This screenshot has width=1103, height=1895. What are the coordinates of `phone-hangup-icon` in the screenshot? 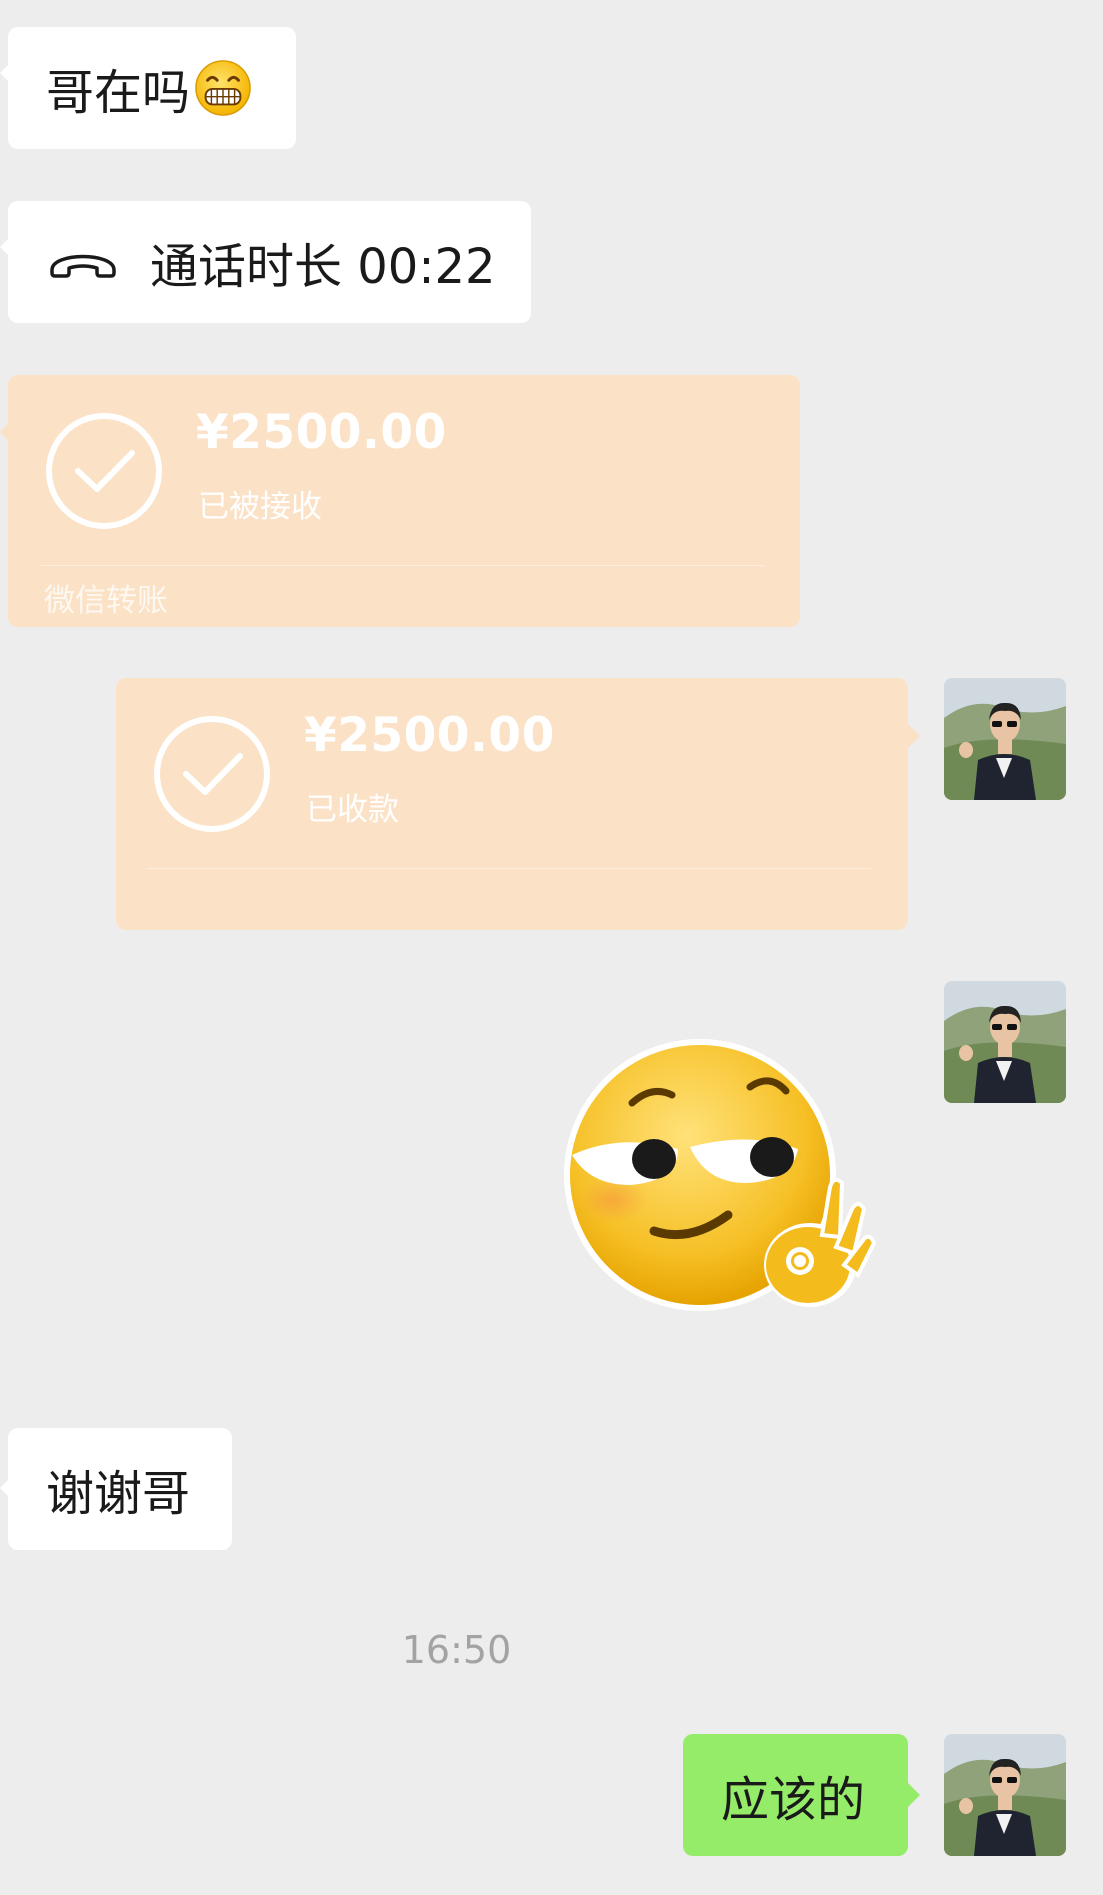 It's located at (83, 266).